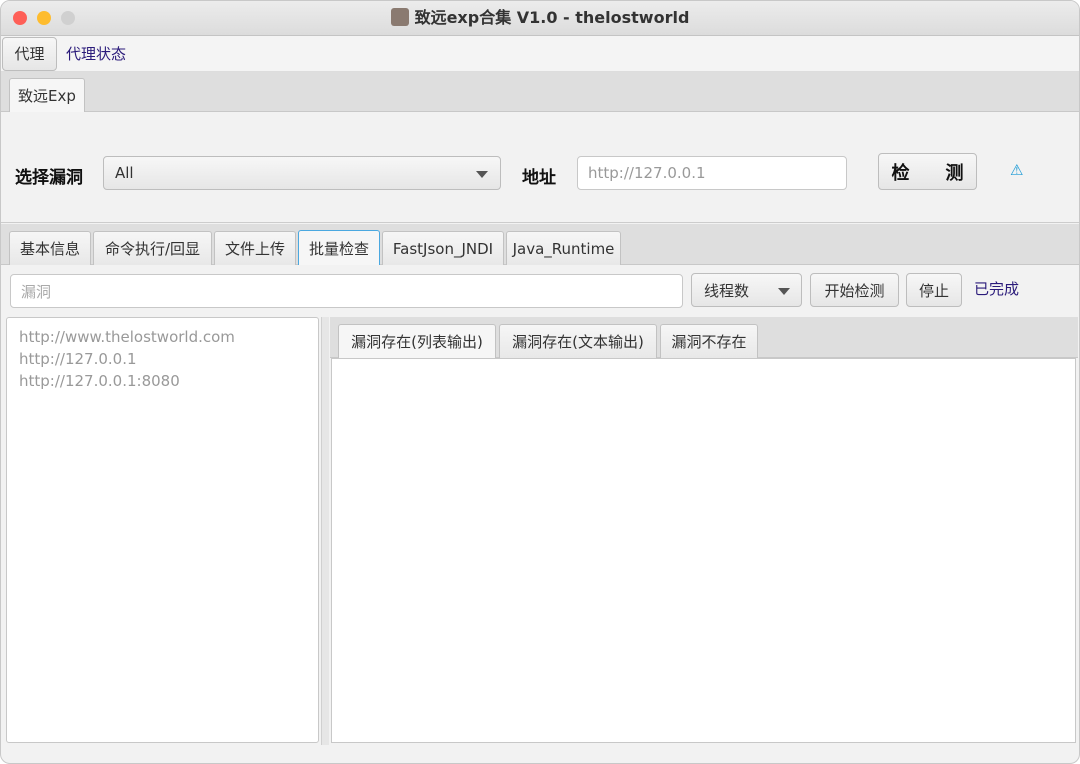 The width and height of the screenshot is (1080, 764). Describe the element at coordinates (325, 531) in the screenshot. I see `split-pane-divider` at that location.